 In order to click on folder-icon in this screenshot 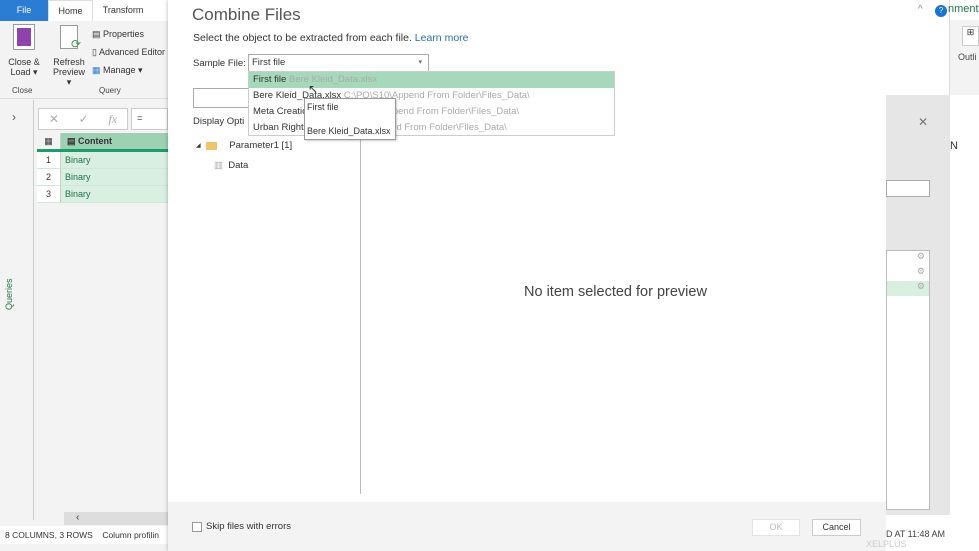, I will do `click(211, 145)`.